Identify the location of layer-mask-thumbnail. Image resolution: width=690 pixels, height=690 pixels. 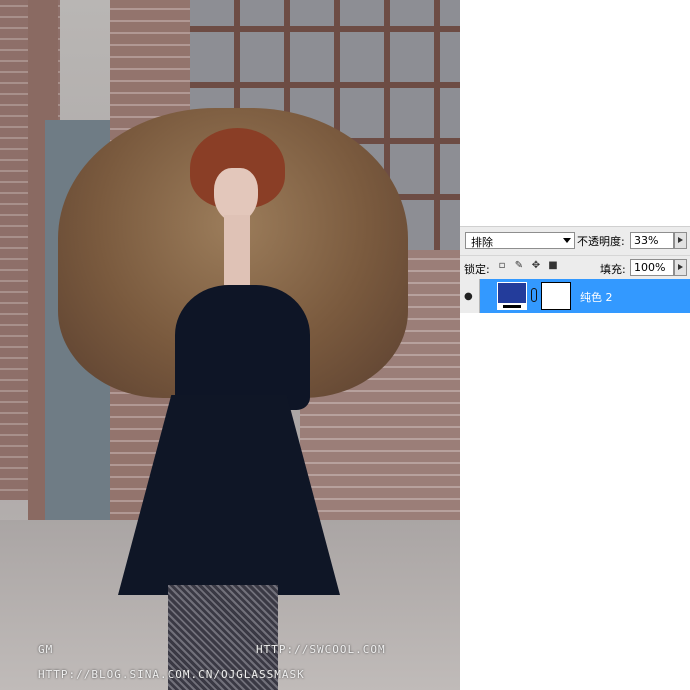
(556, 296).